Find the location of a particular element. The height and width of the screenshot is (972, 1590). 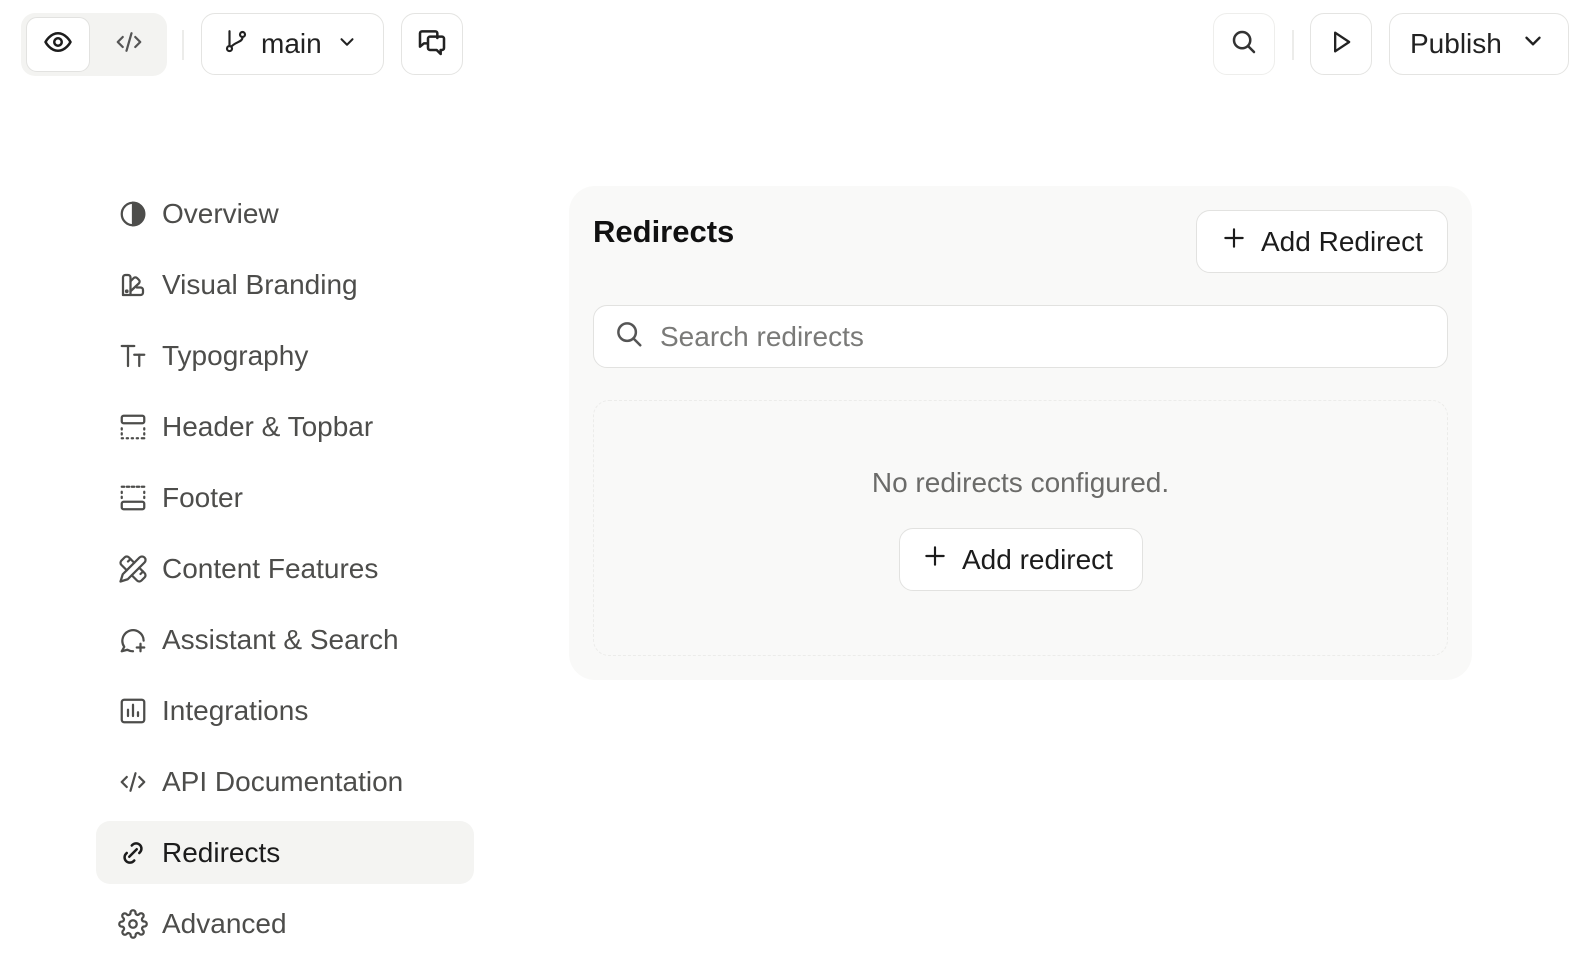

sidebar-item-integrations: Integrations is located at coordinates (285, 710).